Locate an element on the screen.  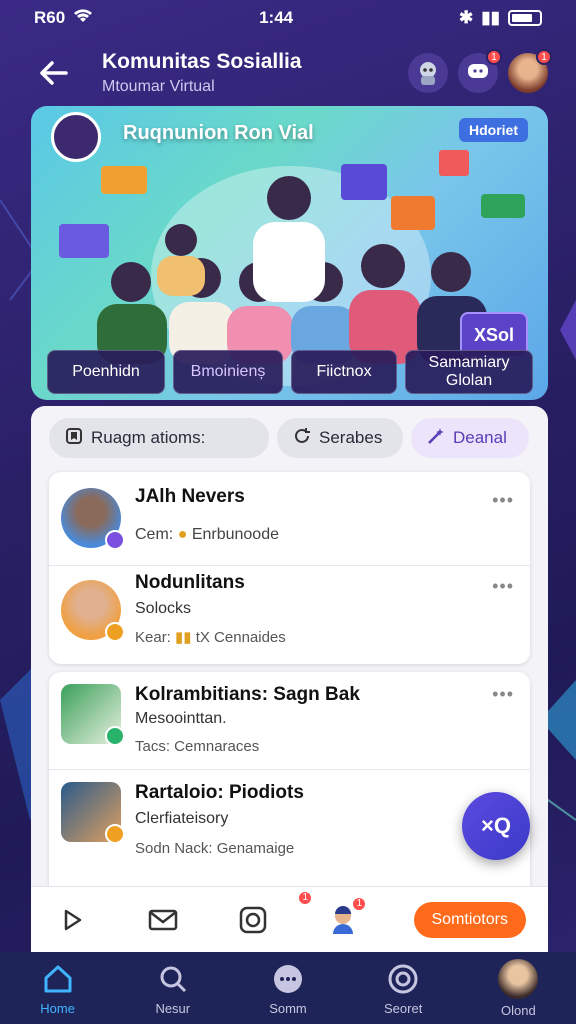
nav-label: Olond is located at coordinates (518, 1010).